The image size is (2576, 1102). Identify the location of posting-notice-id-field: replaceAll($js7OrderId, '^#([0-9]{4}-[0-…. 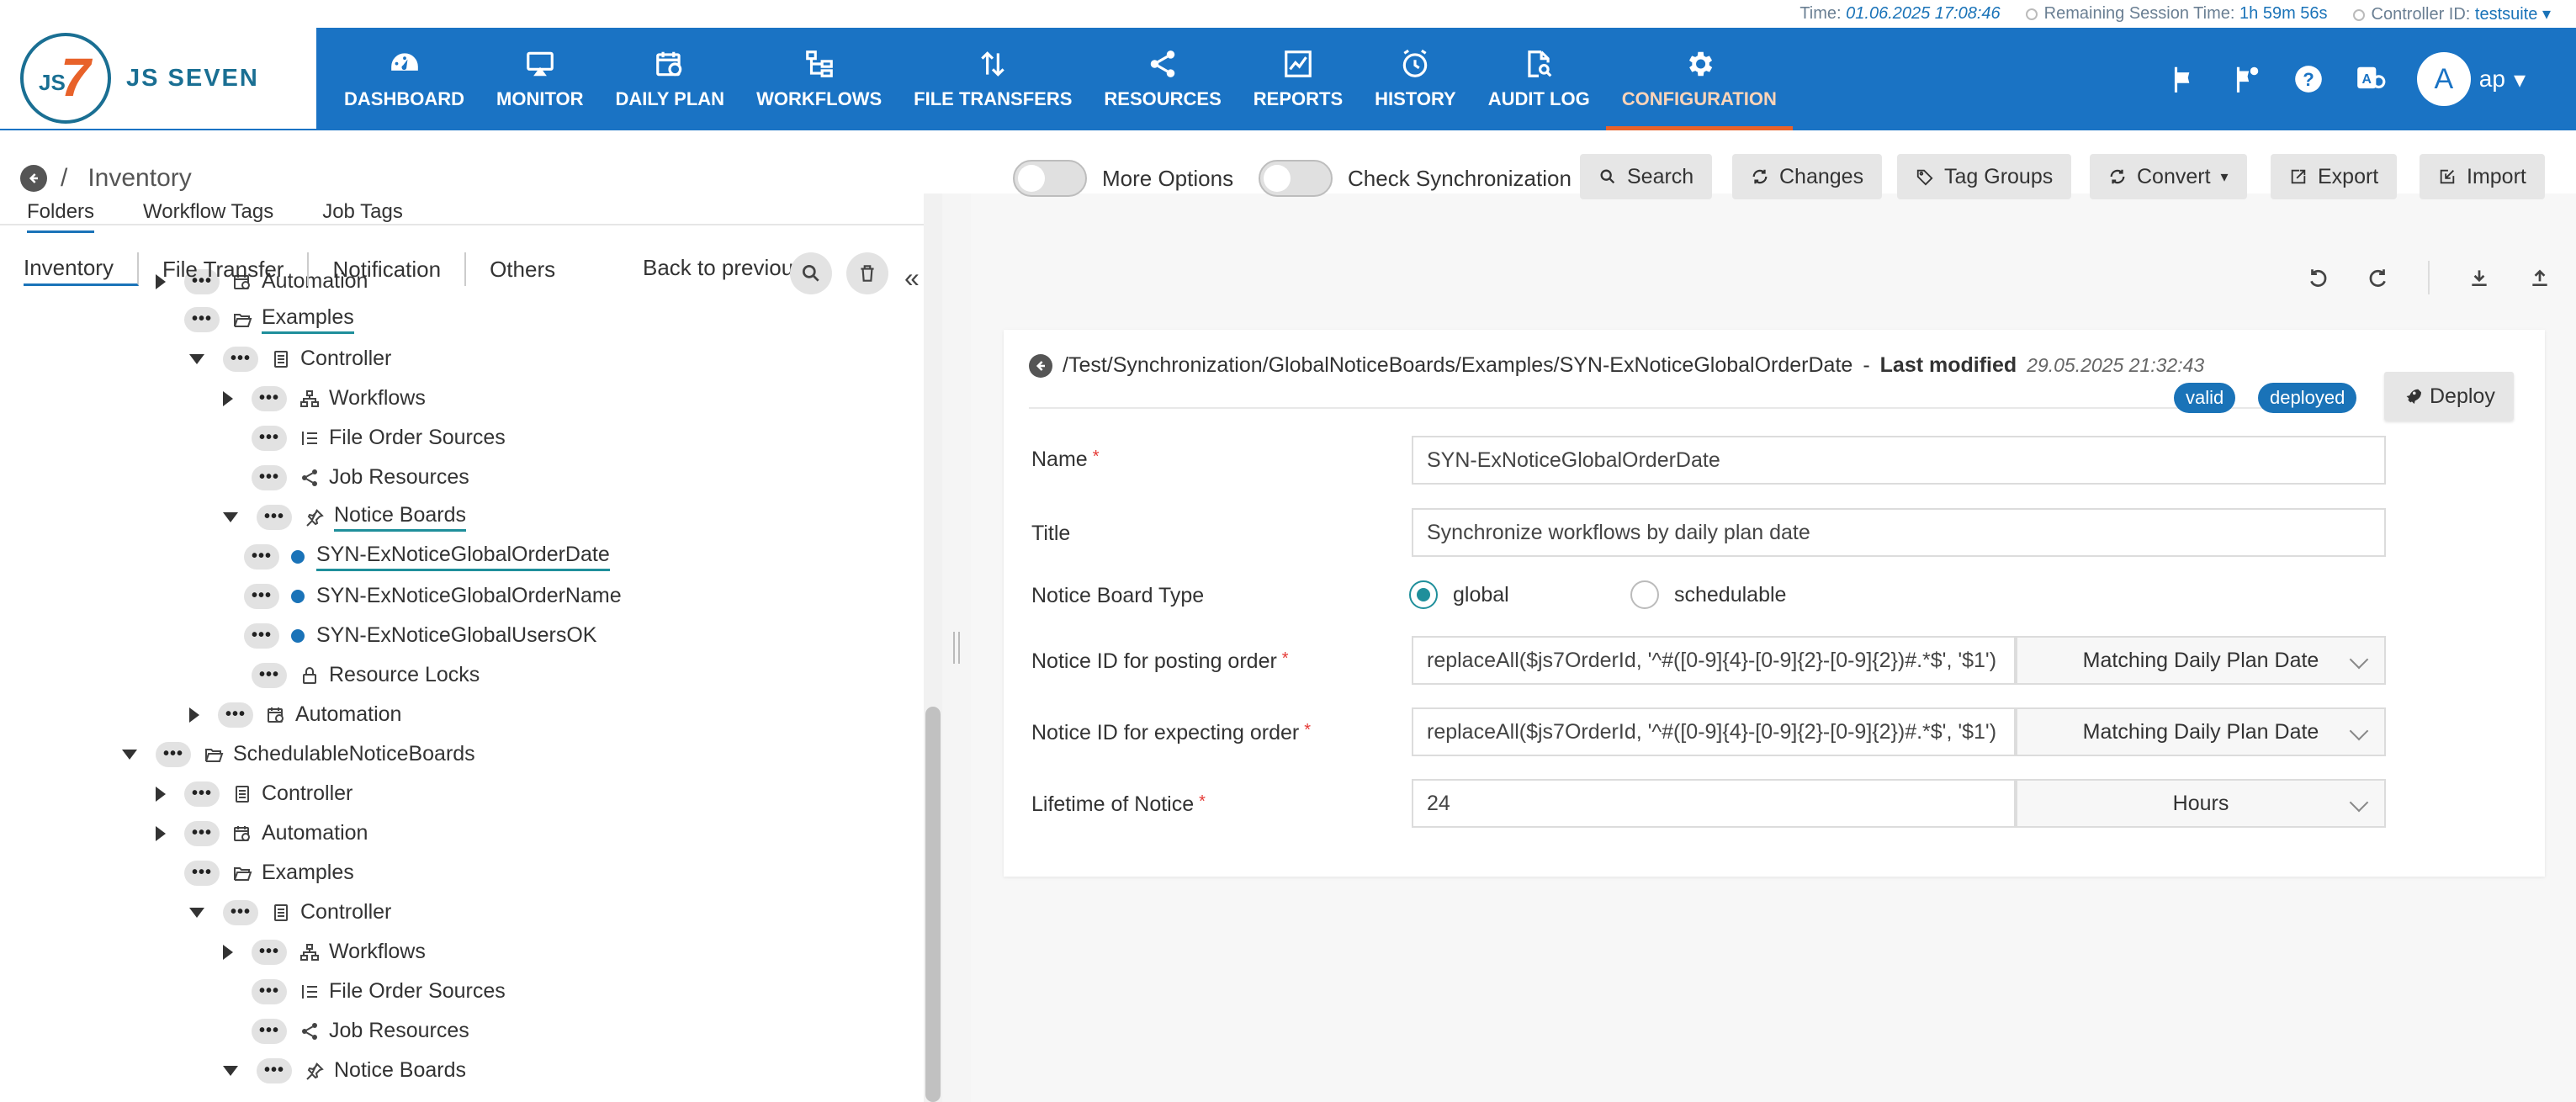
(1714, 661).